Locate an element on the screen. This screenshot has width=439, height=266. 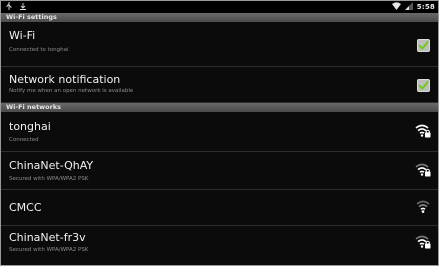
status-bar: 5:58 is located at coordinates (219, 7).